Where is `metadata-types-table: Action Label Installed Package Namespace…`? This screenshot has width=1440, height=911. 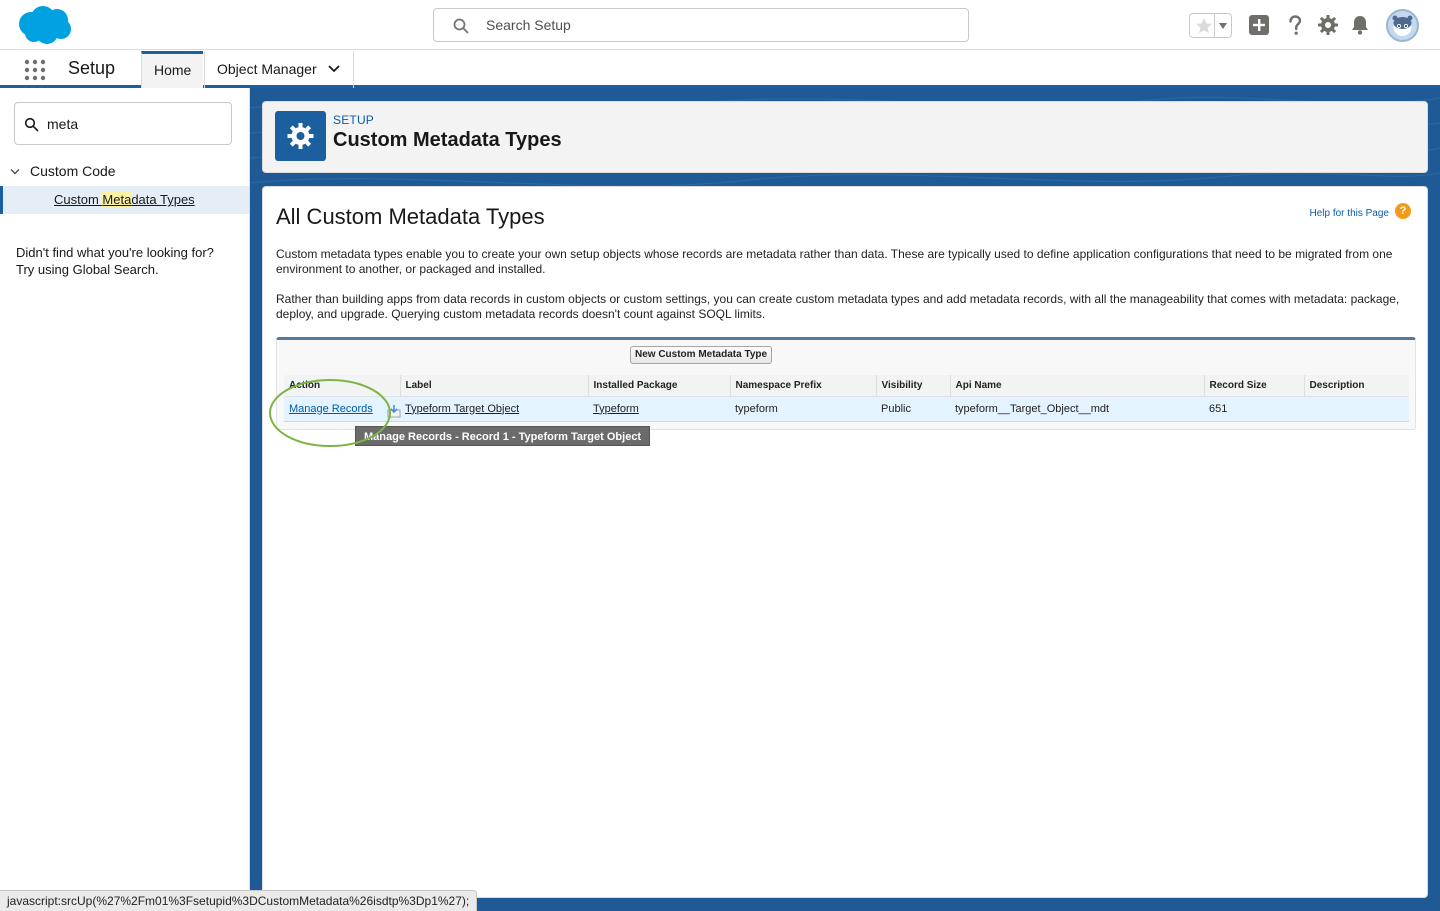
metadata-types-table: Action Label Installed Package Namespace… is located at coordinates (846, 398).